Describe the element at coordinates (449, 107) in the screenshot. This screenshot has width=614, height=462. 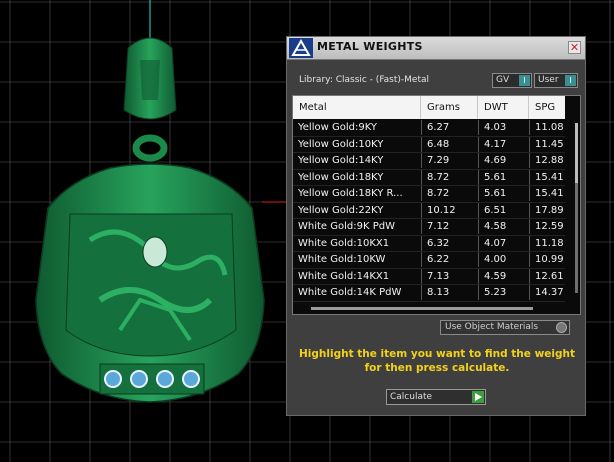
I see `header-grams: Grams` at that location.